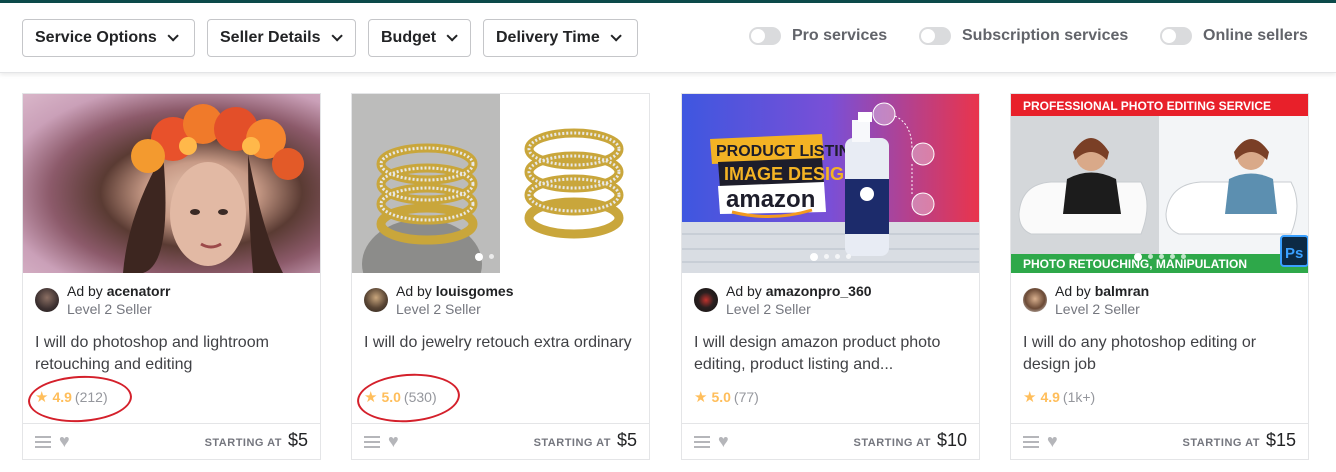 Image resolution: width=1336 pixels, height=472 pixels. Describe the element at coordinates (270, 37) in the screenshot. I see `dropdown-label: Seller Details` at that location.